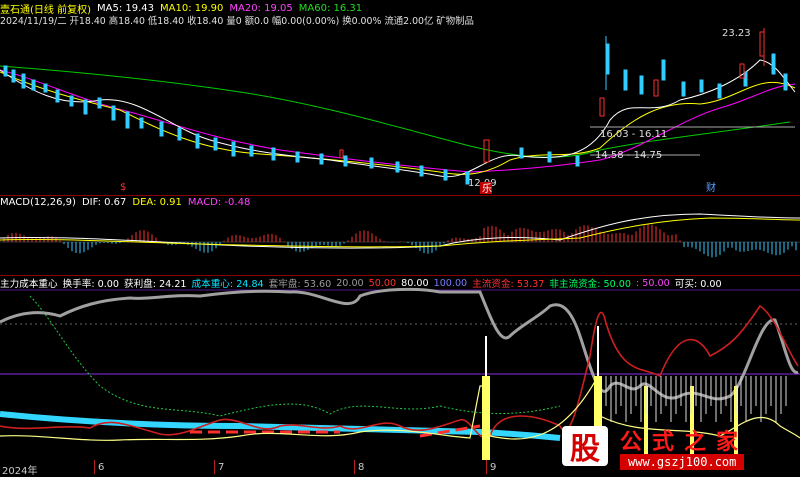  Describe the element at coordinates (552, 97) in the screenshot. I see `candles-up` at that location.